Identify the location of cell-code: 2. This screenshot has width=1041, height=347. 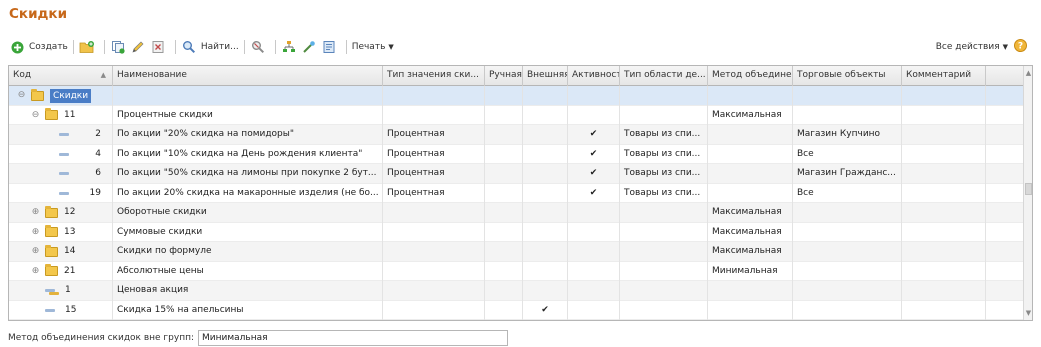
(61, 135).